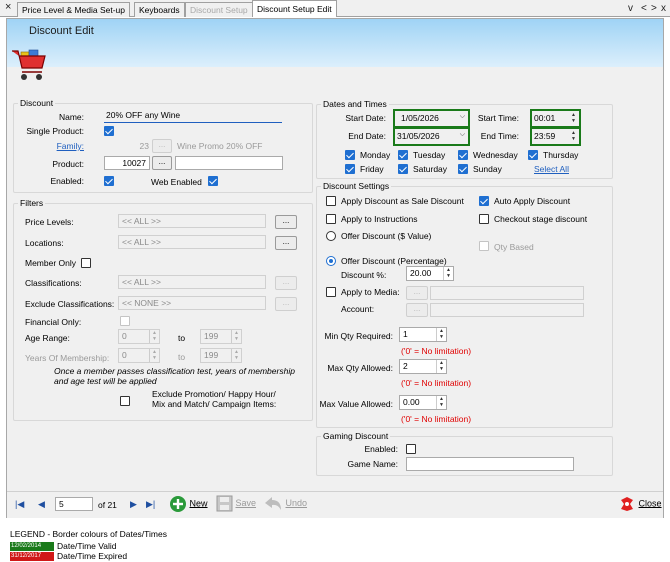  I want to click on auto-apply-discount-checkbox, so click(484, 201).